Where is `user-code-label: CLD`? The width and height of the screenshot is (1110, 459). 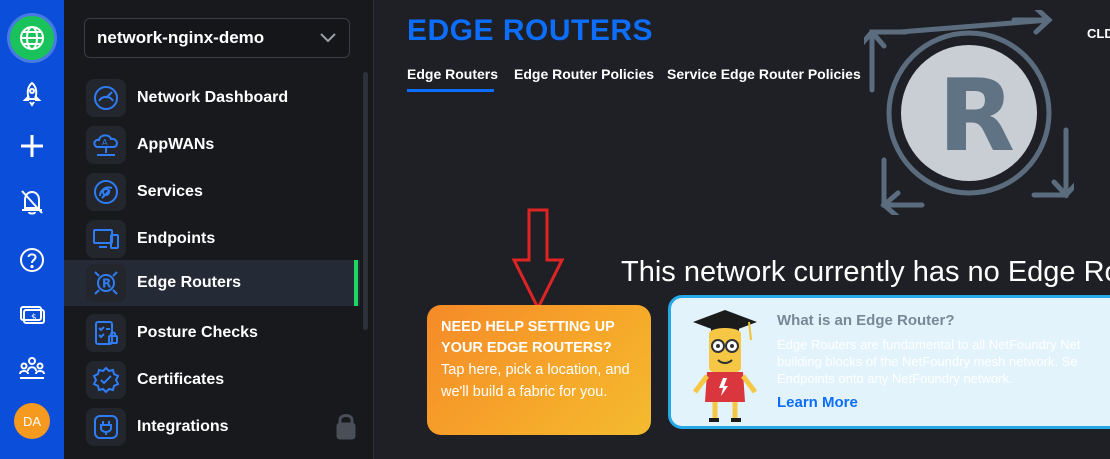 user-code-label: CLD is located at coordinates (1098, 33).